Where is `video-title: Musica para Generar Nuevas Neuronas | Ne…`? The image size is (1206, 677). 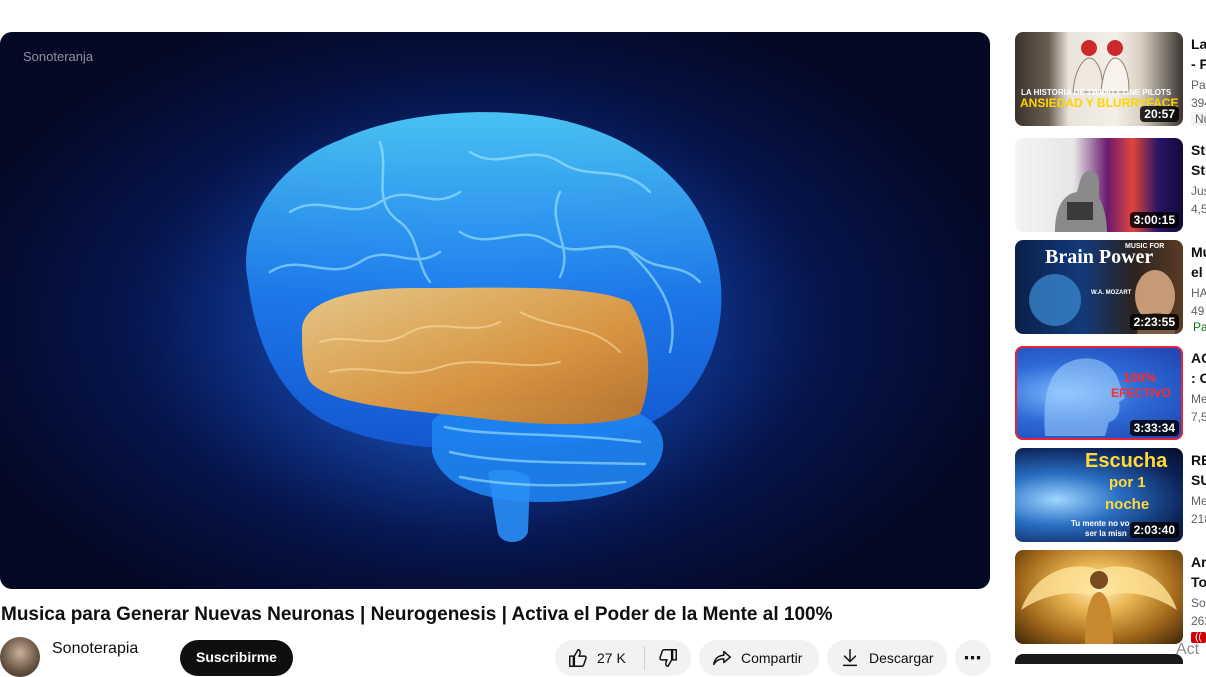 video-title: Musica para Generar Nuevas Neuronas | Ne… is located at coordinates (417, 614).